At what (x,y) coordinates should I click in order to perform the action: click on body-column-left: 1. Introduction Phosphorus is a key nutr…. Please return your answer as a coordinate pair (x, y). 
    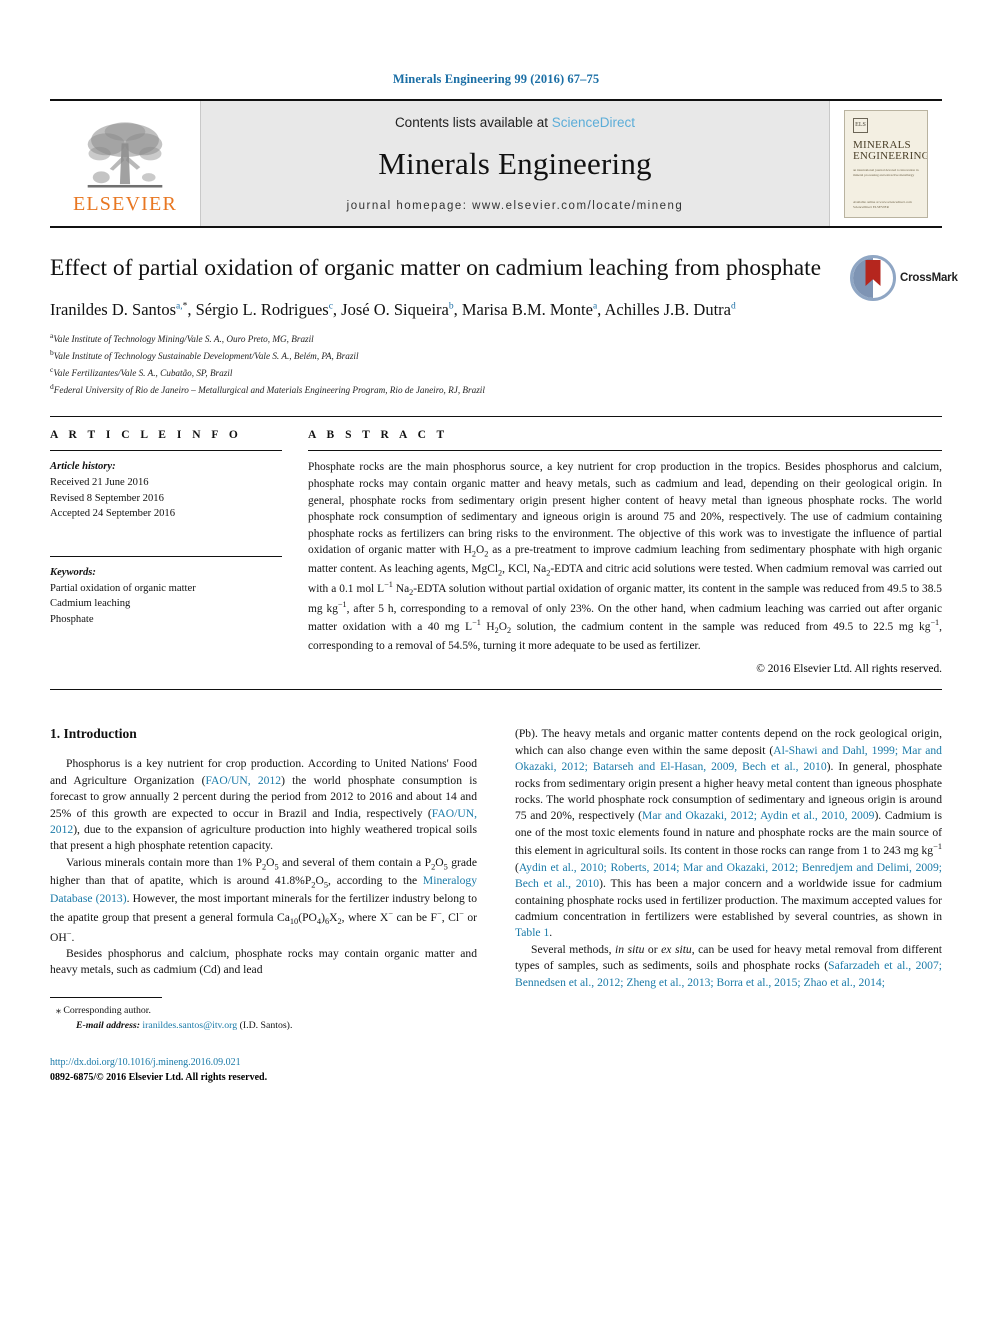
    Looking at the image, I should click on (263, 905).